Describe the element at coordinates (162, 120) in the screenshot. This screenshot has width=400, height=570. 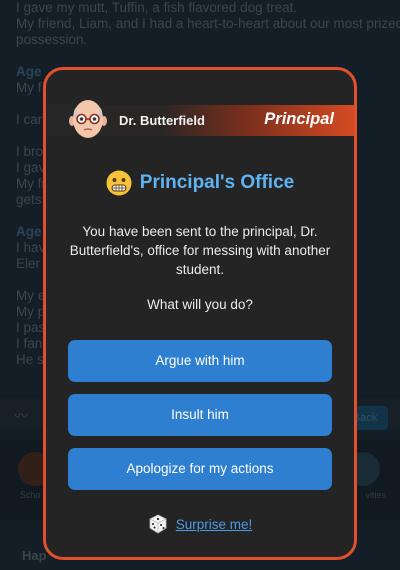
I see `npc-name: Dr. Butterfield` at that location.